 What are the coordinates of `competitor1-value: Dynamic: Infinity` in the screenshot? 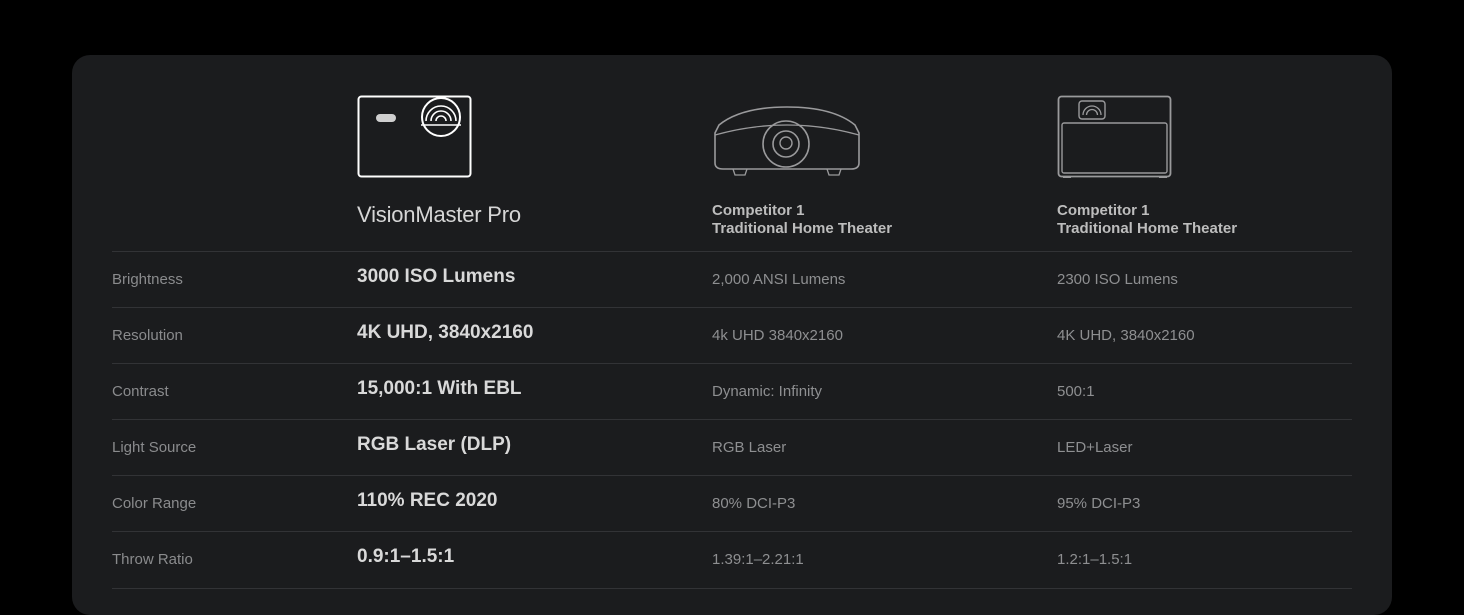 It's located at (767, 391).